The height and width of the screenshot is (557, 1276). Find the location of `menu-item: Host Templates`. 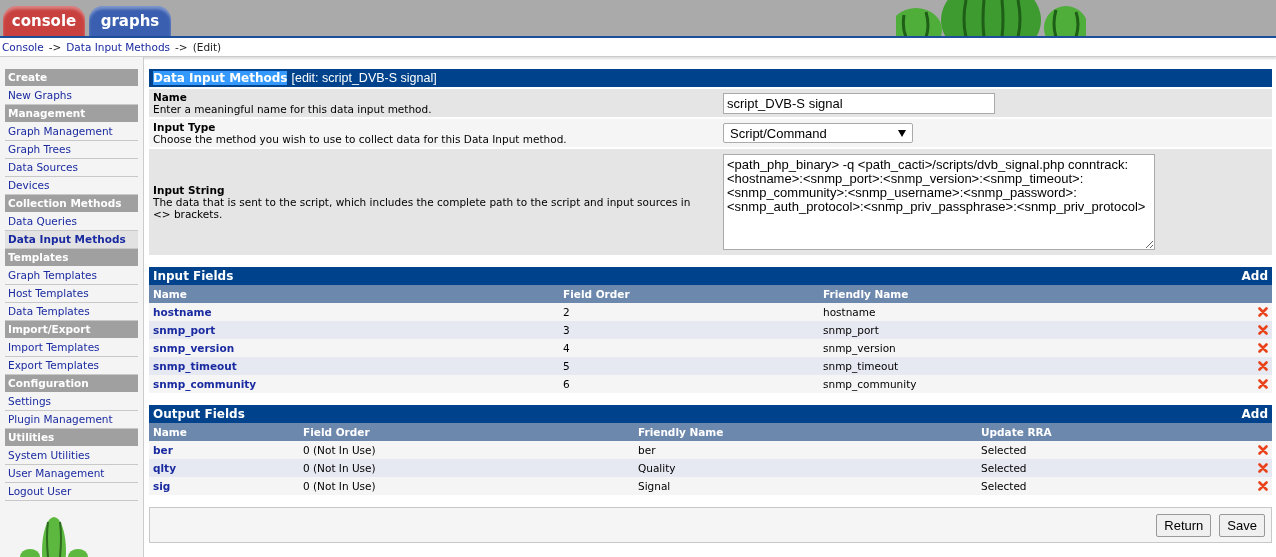

menu-item: Host Templates is located at coordinates (71, 294).